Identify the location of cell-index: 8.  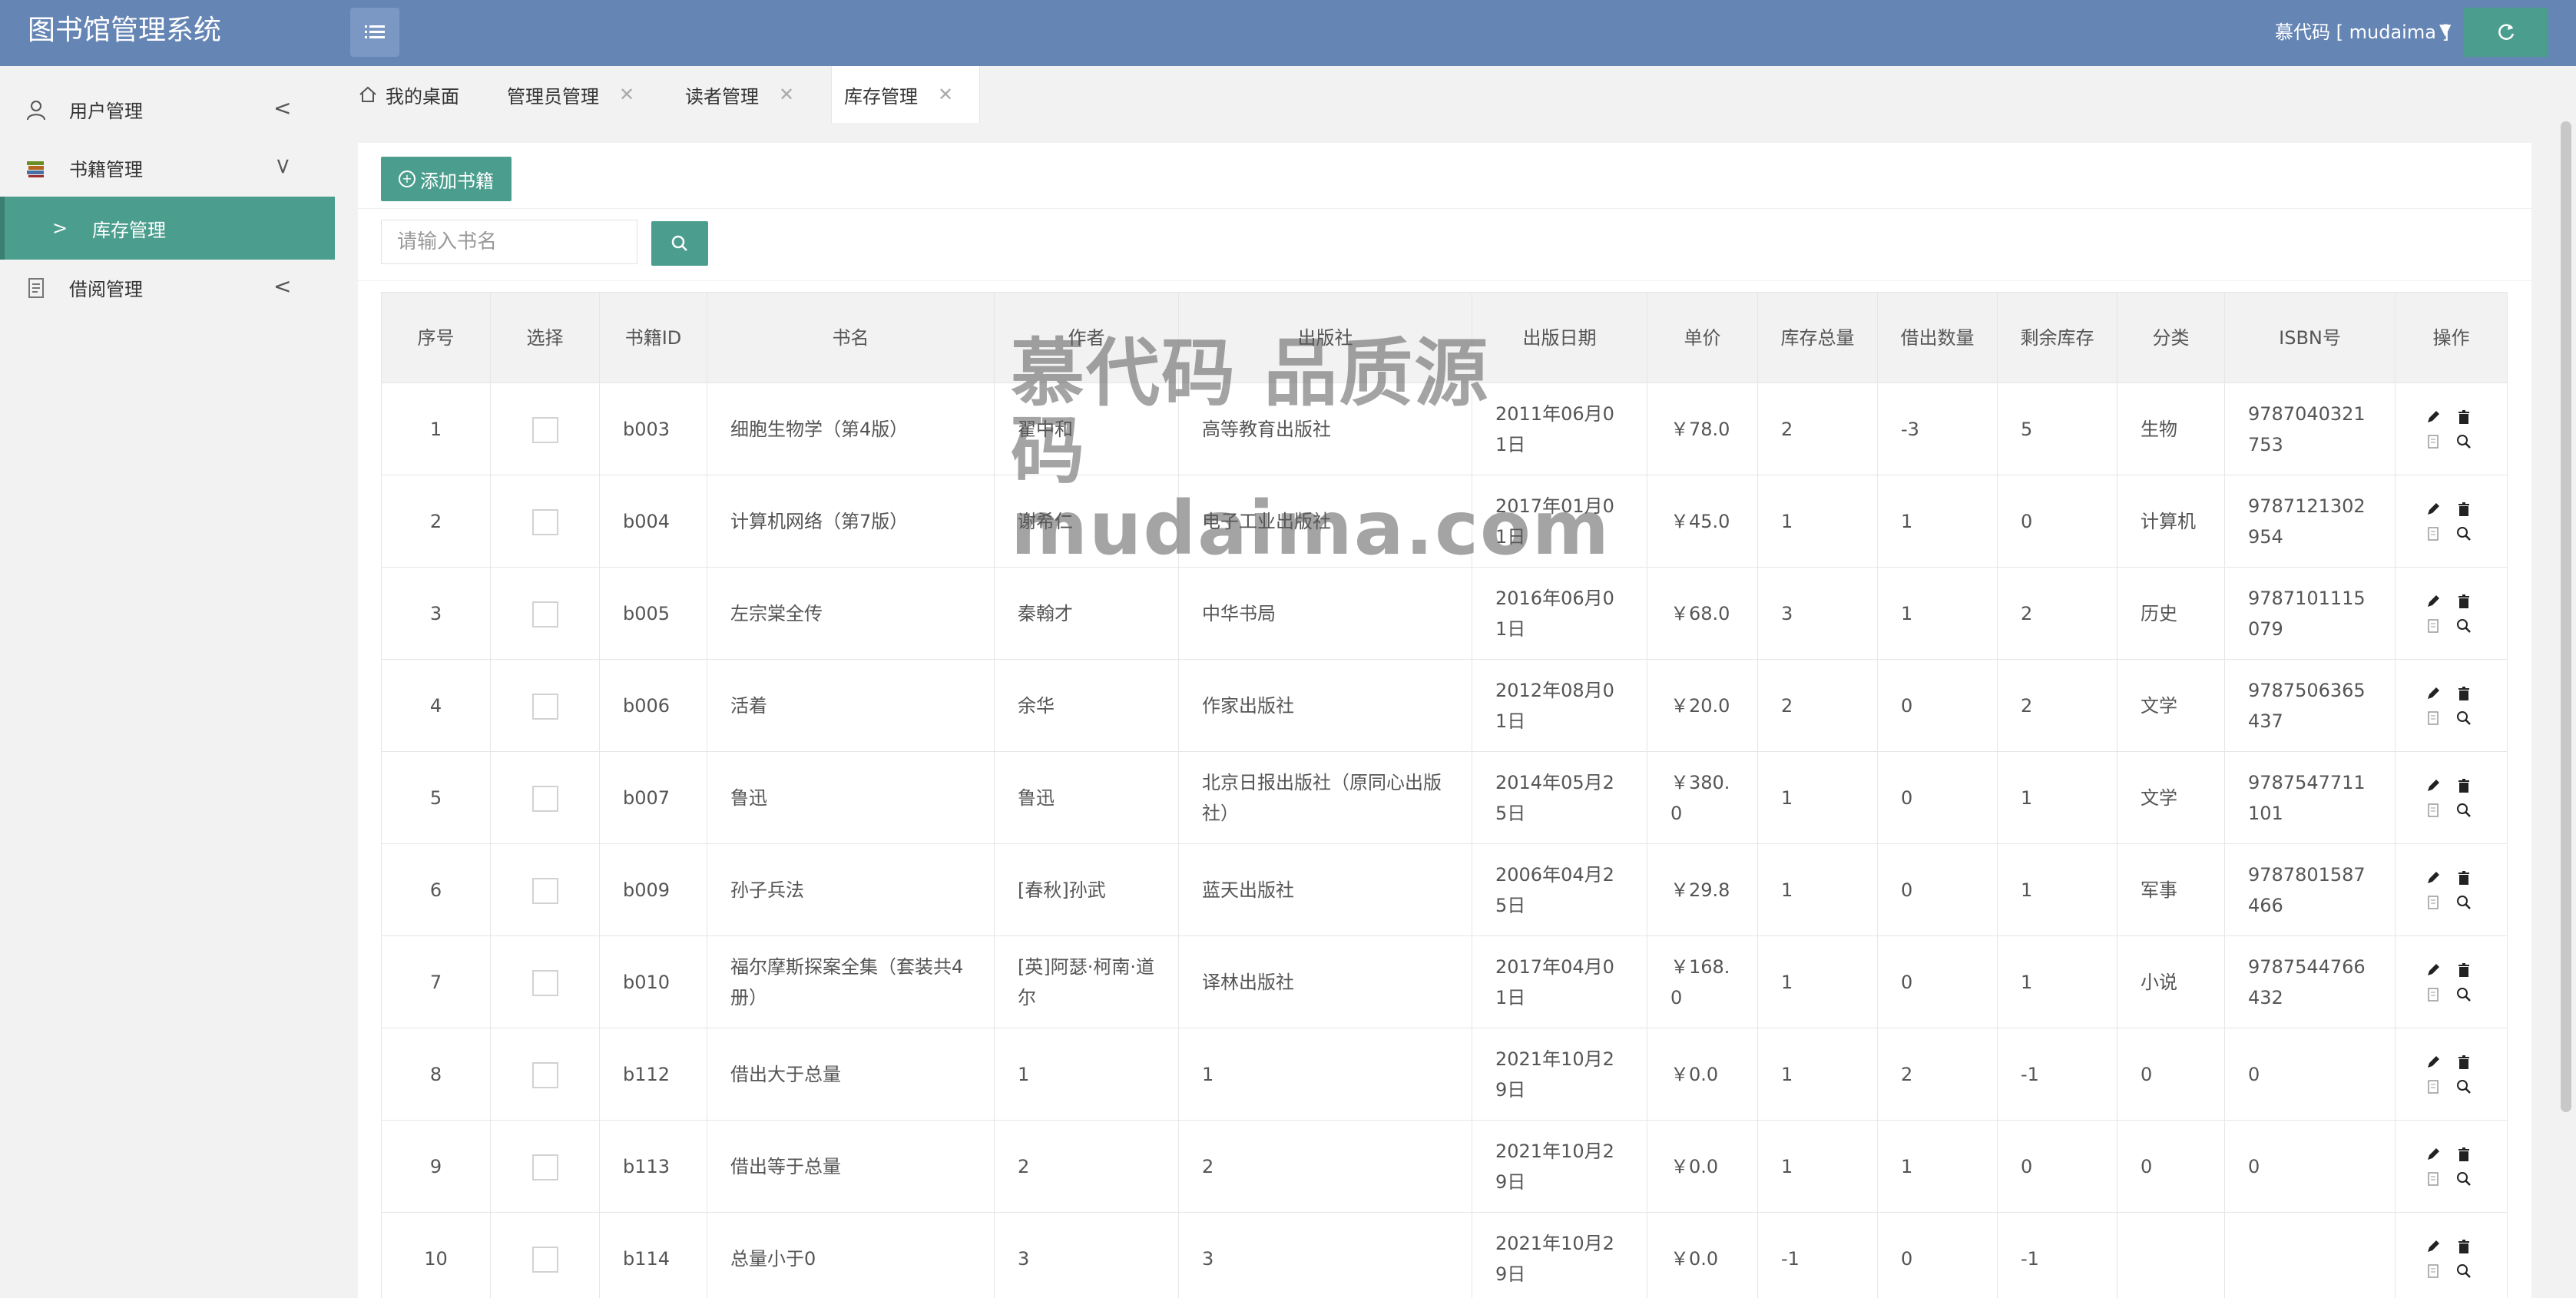
(436, 1074).